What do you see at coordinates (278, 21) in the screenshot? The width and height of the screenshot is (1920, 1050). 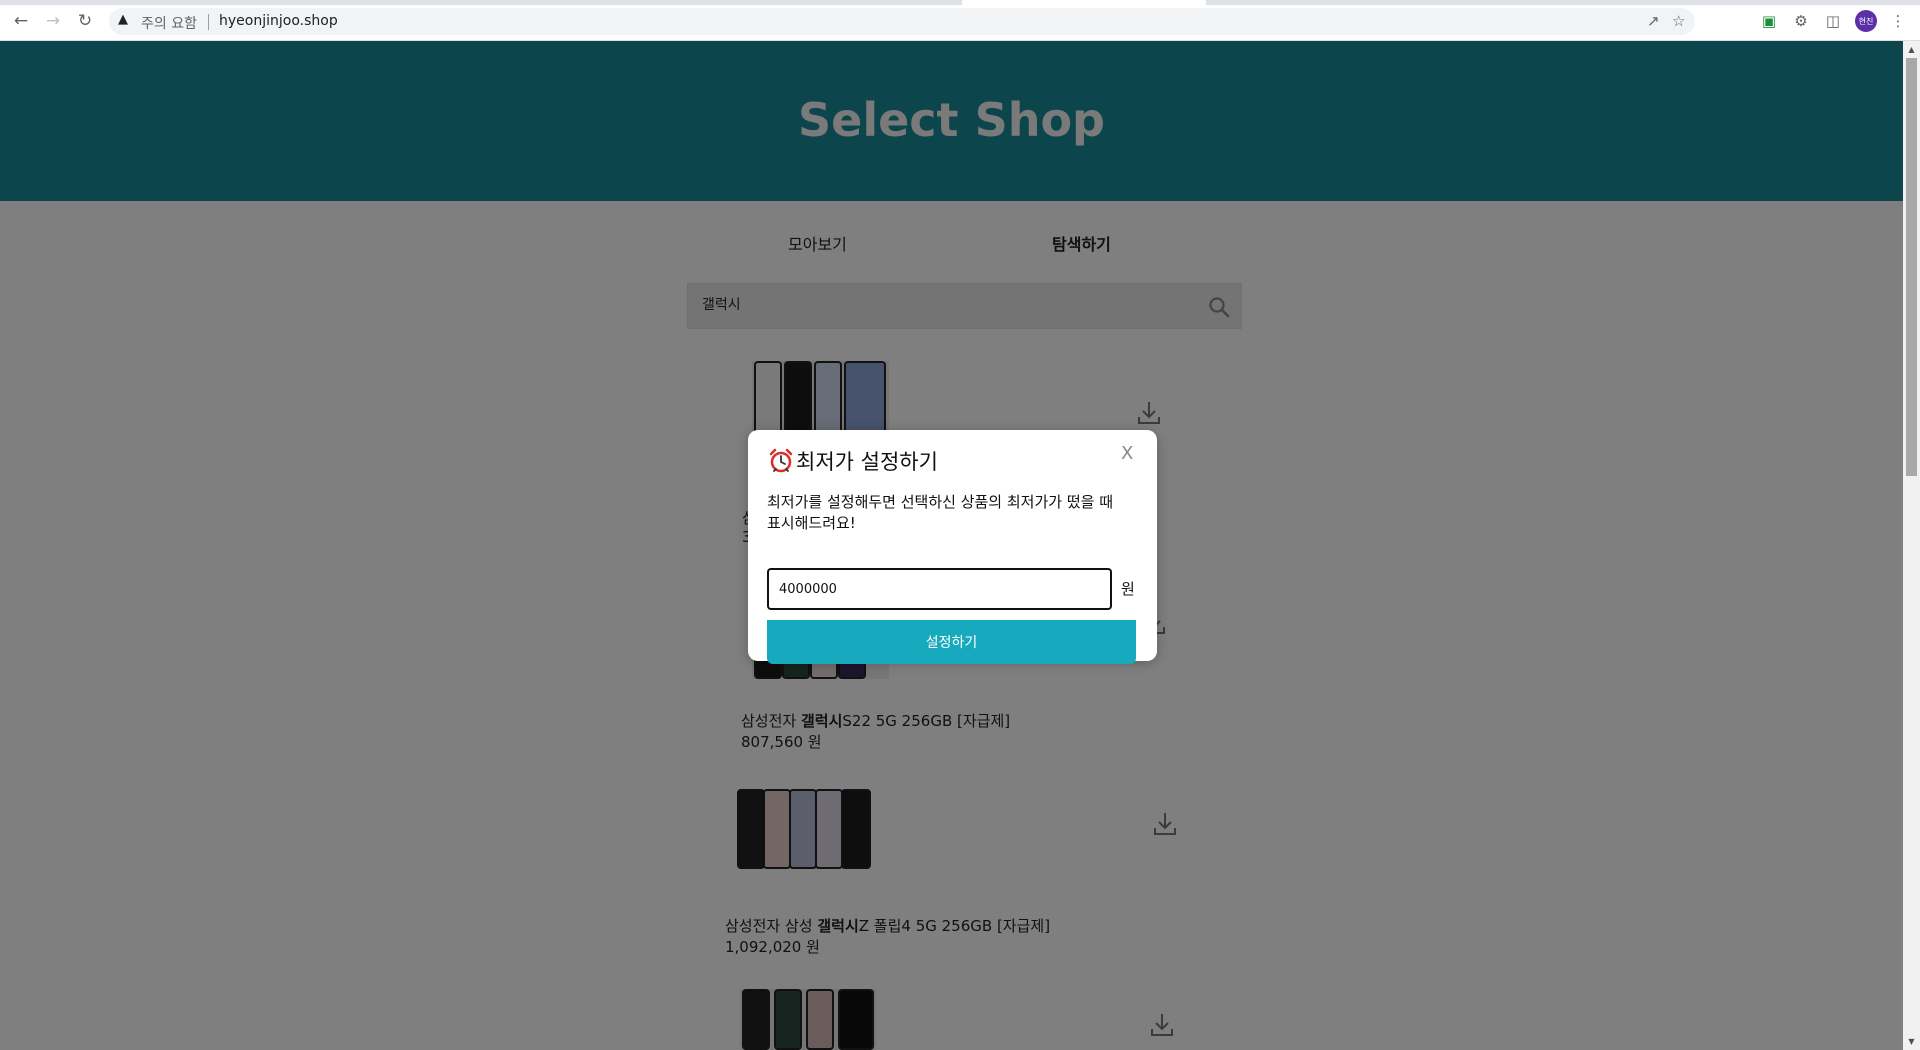 I see `url-text: hyeonjinjoo.shop` at bounding box center [278, 21].